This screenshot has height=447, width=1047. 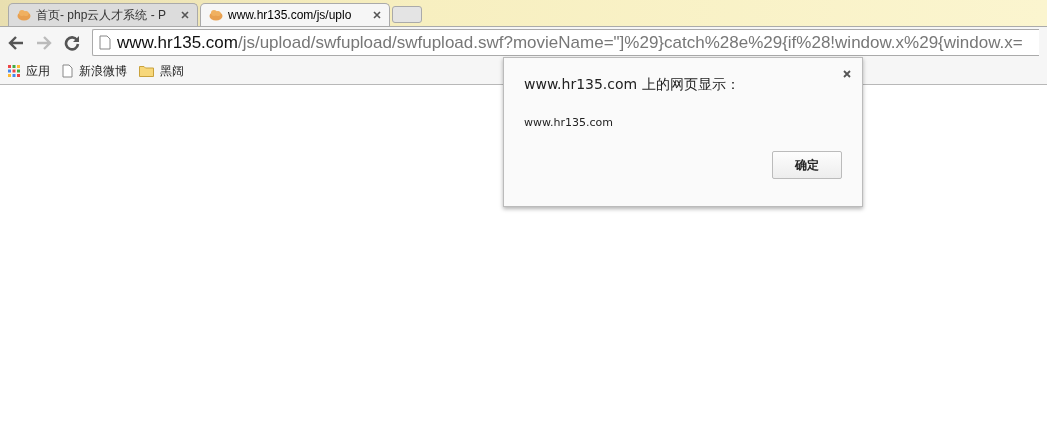 What do you see at coordinates (29, 71) in the screenshot?
I see `bookmark-item: 应用` at bounding box center [29, 71].